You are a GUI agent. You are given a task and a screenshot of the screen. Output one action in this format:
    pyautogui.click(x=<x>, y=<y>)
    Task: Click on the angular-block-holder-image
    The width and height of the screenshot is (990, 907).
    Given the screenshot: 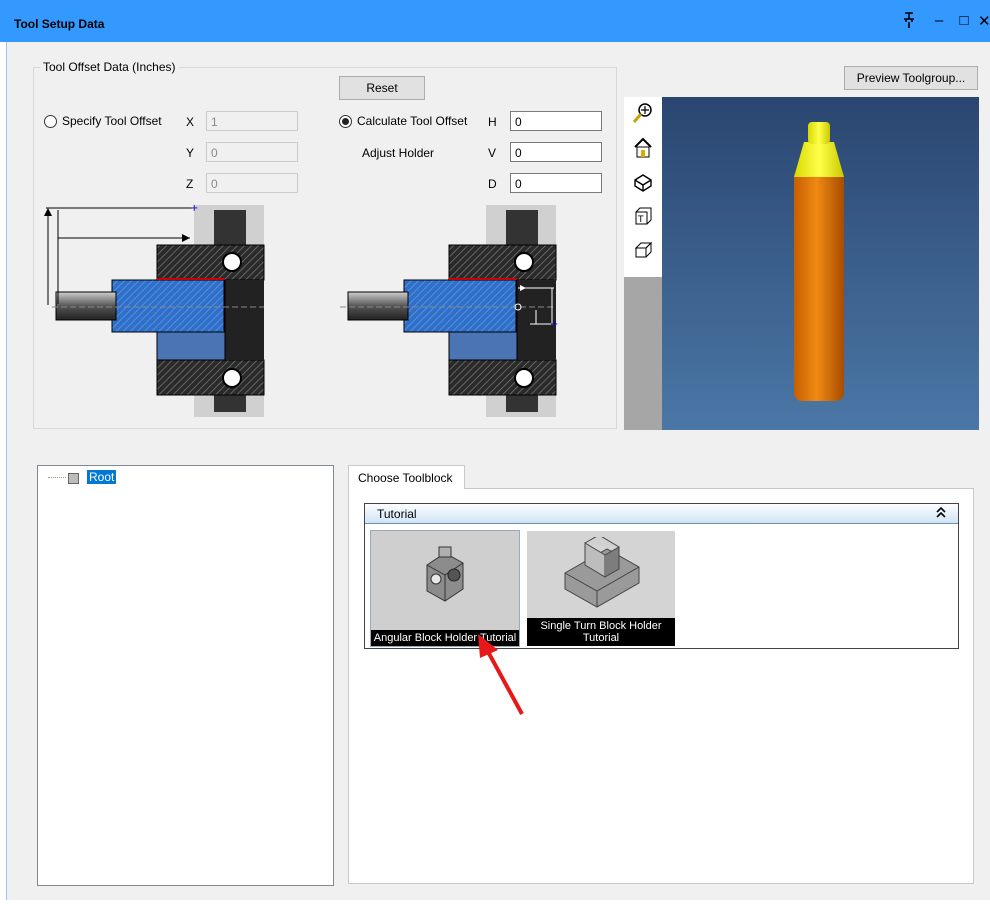 What is the action you would take?
    pyautogui.click(x=445, y=574)
    